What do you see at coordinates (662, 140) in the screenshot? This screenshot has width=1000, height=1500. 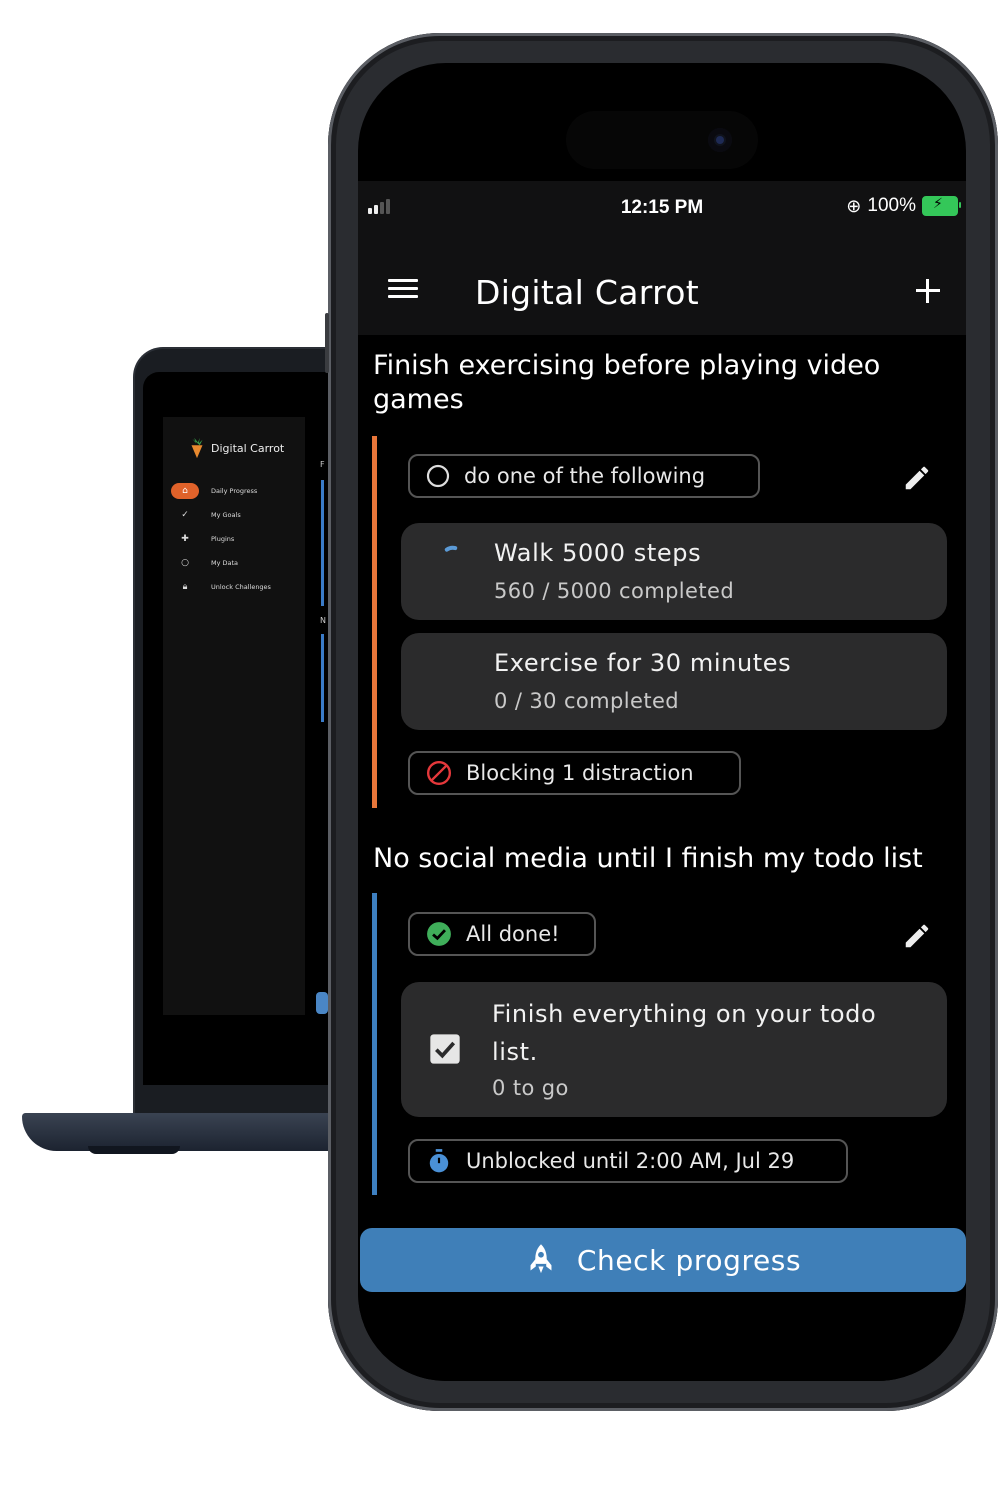 I see `dynamic-island` at bounding box center [662, 140].